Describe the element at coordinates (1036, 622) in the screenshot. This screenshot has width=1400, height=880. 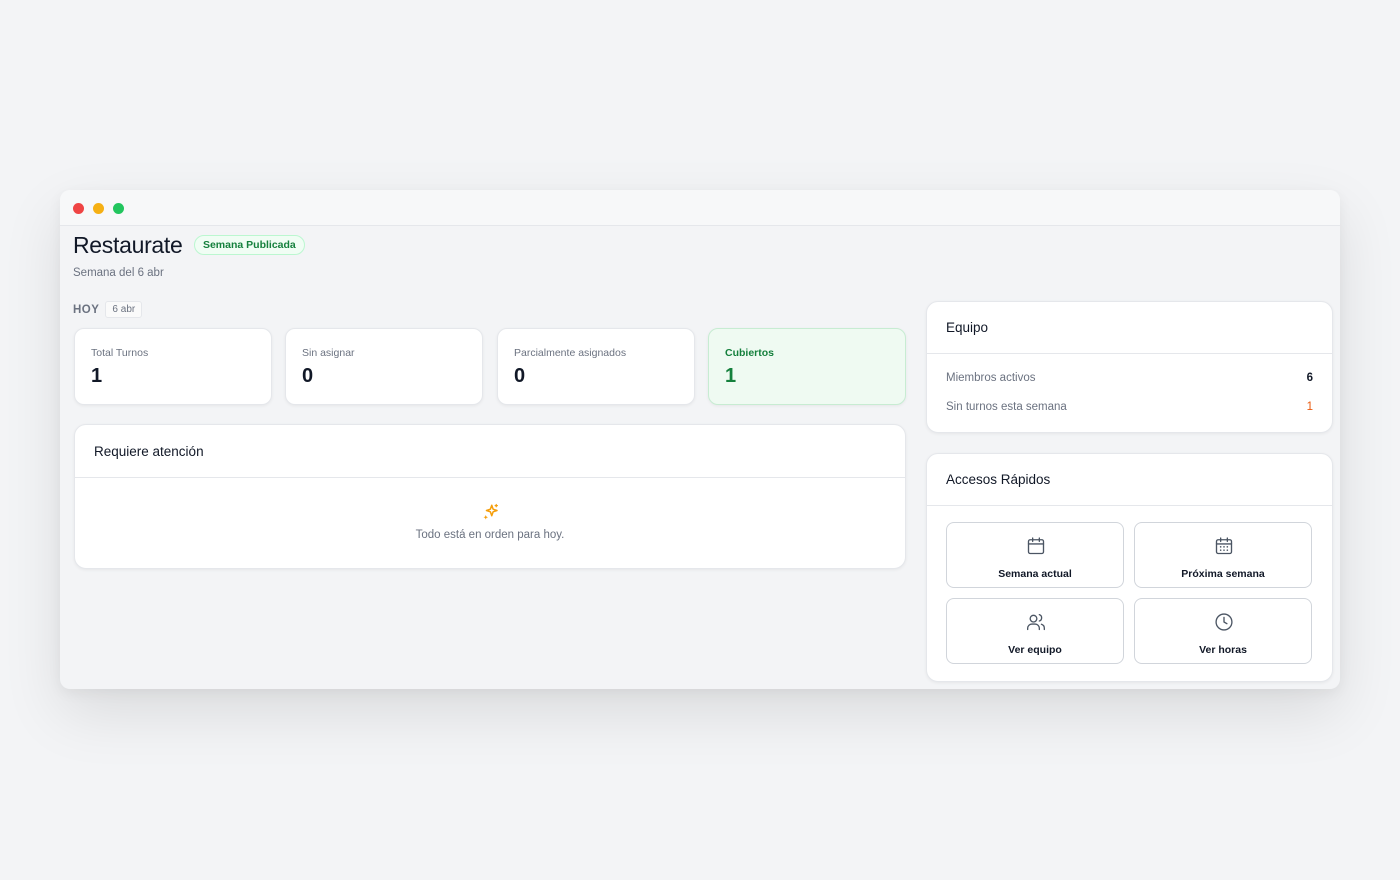
I see `users-icon` at that location.